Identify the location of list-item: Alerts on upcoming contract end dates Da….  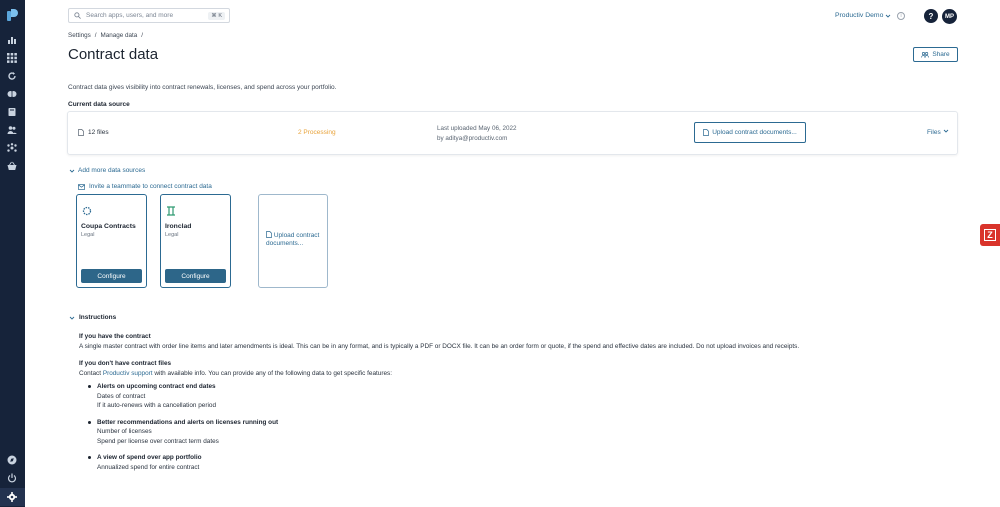
(483, 396).